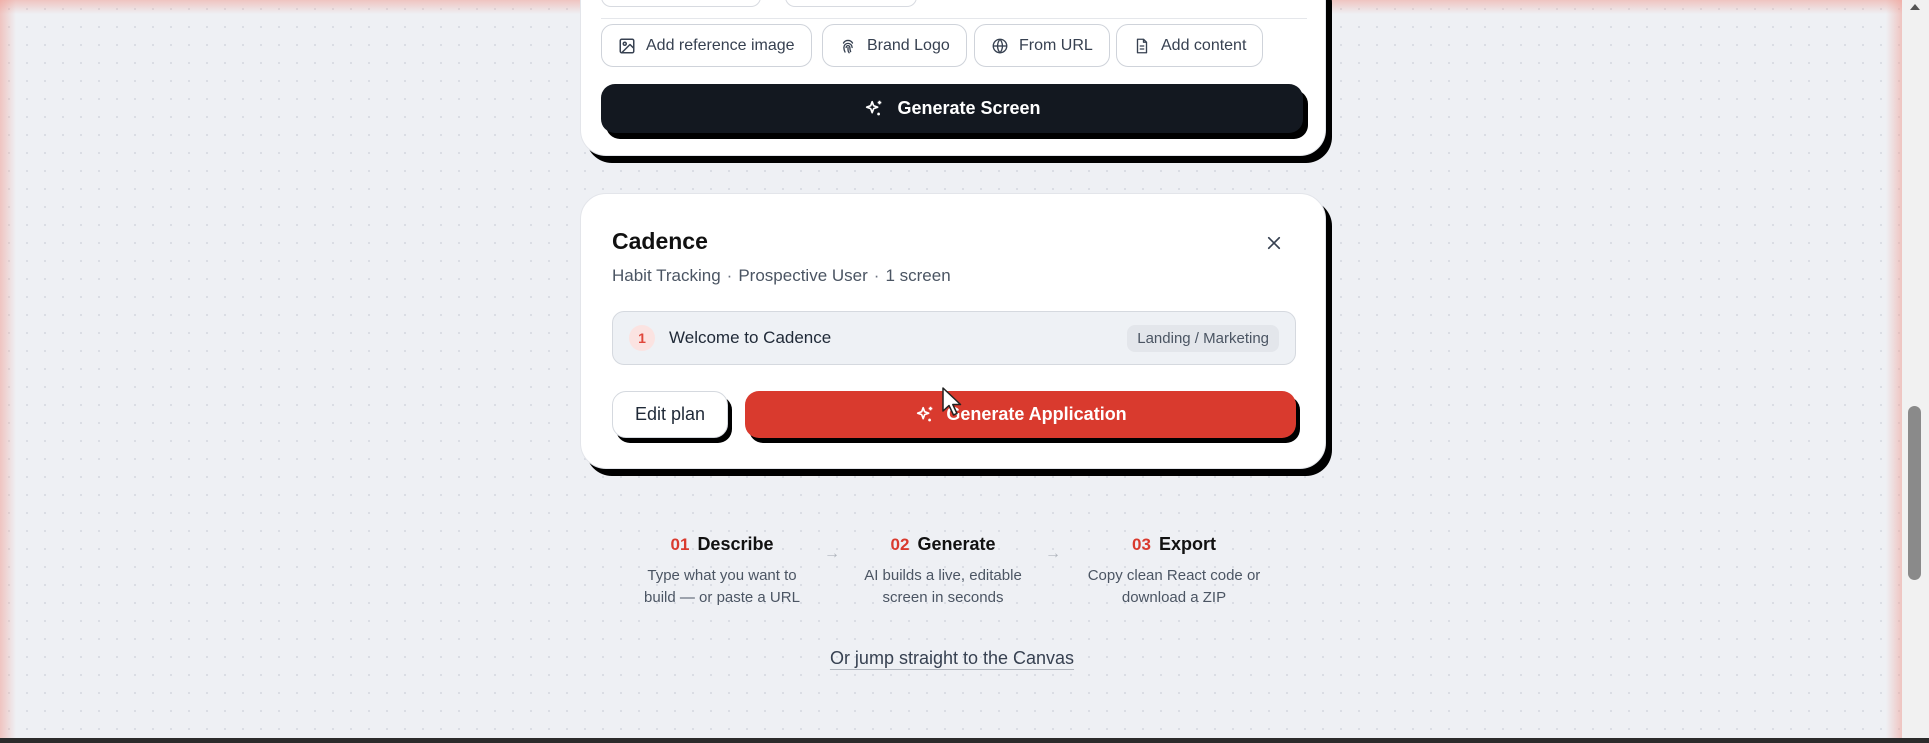  Describe the element at coordinates (722, 597) in the screenshot. I see `step-description-line: build — or paste a URL` at that location.